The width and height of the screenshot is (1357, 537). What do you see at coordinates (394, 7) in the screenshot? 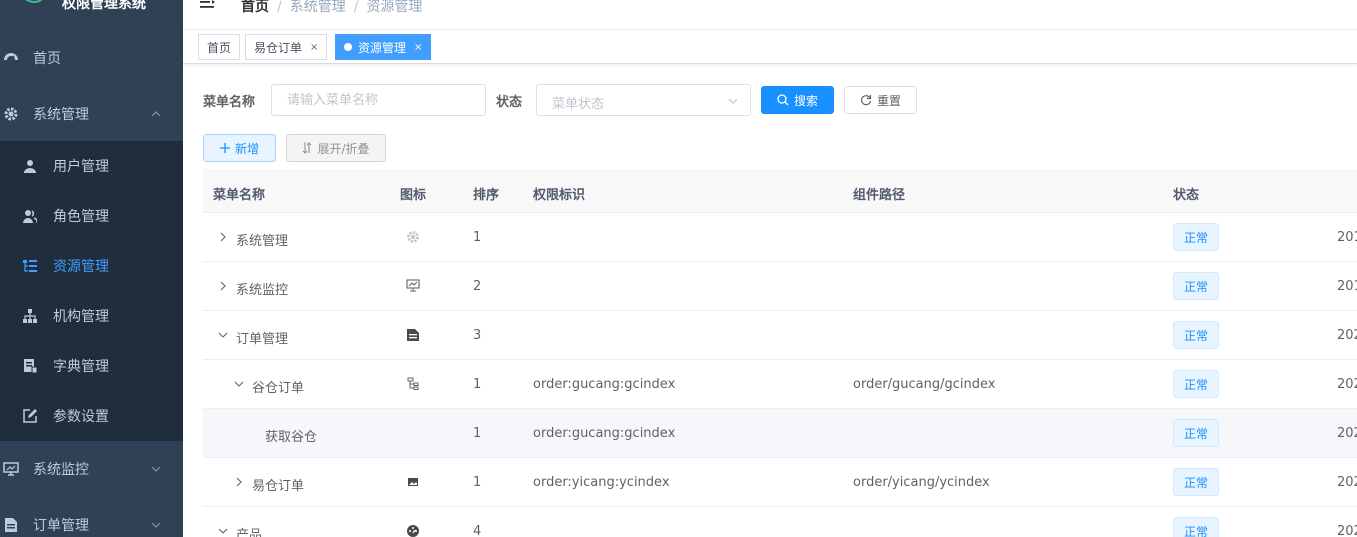
I see `breadcrumb-item: 资源管理` at bounding box center [394, 7].